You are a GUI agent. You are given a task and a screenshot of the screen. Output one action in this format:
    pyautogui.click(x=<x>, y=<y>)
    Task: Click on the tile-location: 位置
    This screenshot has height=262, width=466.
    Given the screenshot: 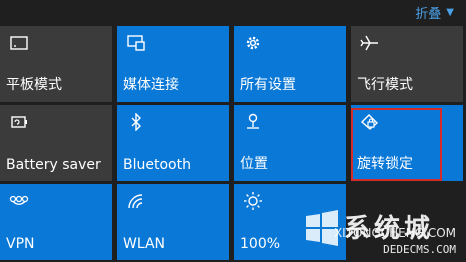 What is the action you would take?
    pyautogui.click(x=290, y=143)
    